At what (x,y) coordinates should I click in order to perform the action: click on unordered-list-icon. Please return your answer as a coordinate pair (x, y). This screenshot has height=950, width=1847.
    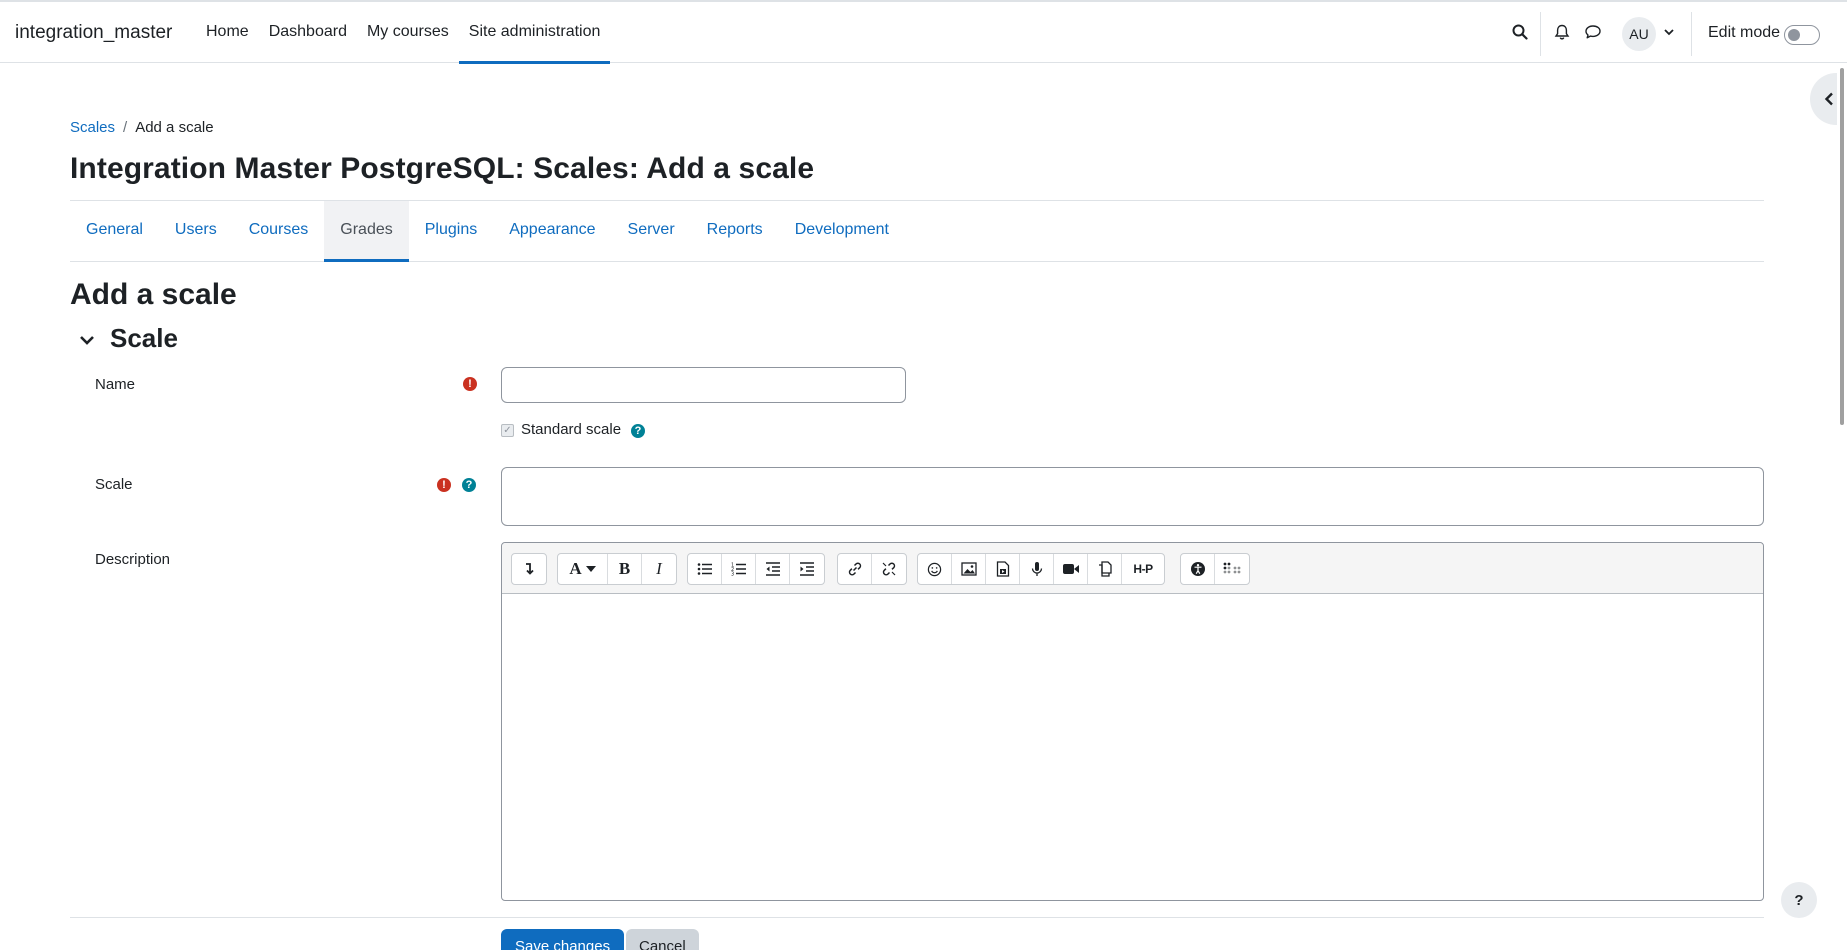
    Looking at the image, I should click on (705, 569).